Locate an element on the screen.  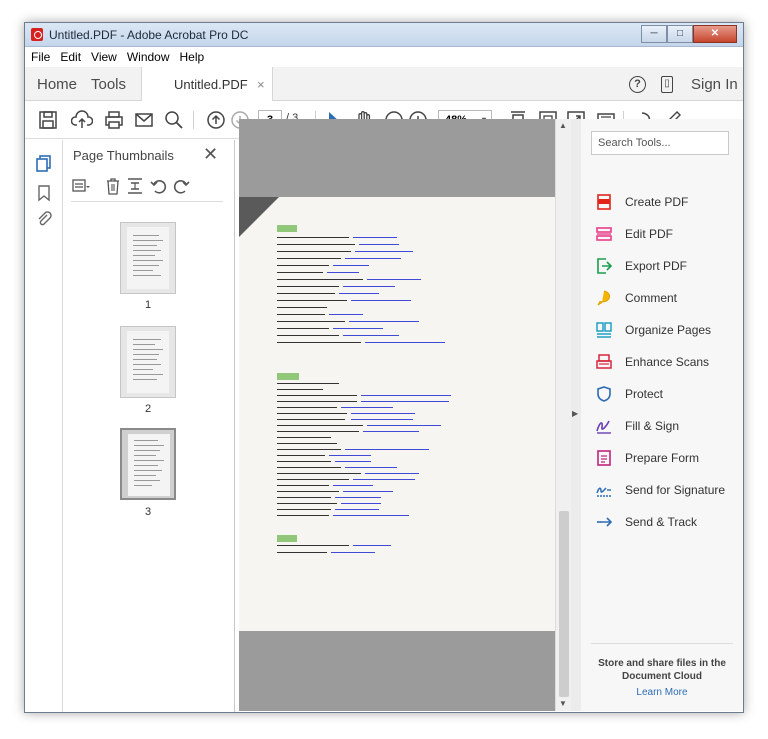
tool-edit-pdf: Edit PDF is located at coordinates (668, 235).